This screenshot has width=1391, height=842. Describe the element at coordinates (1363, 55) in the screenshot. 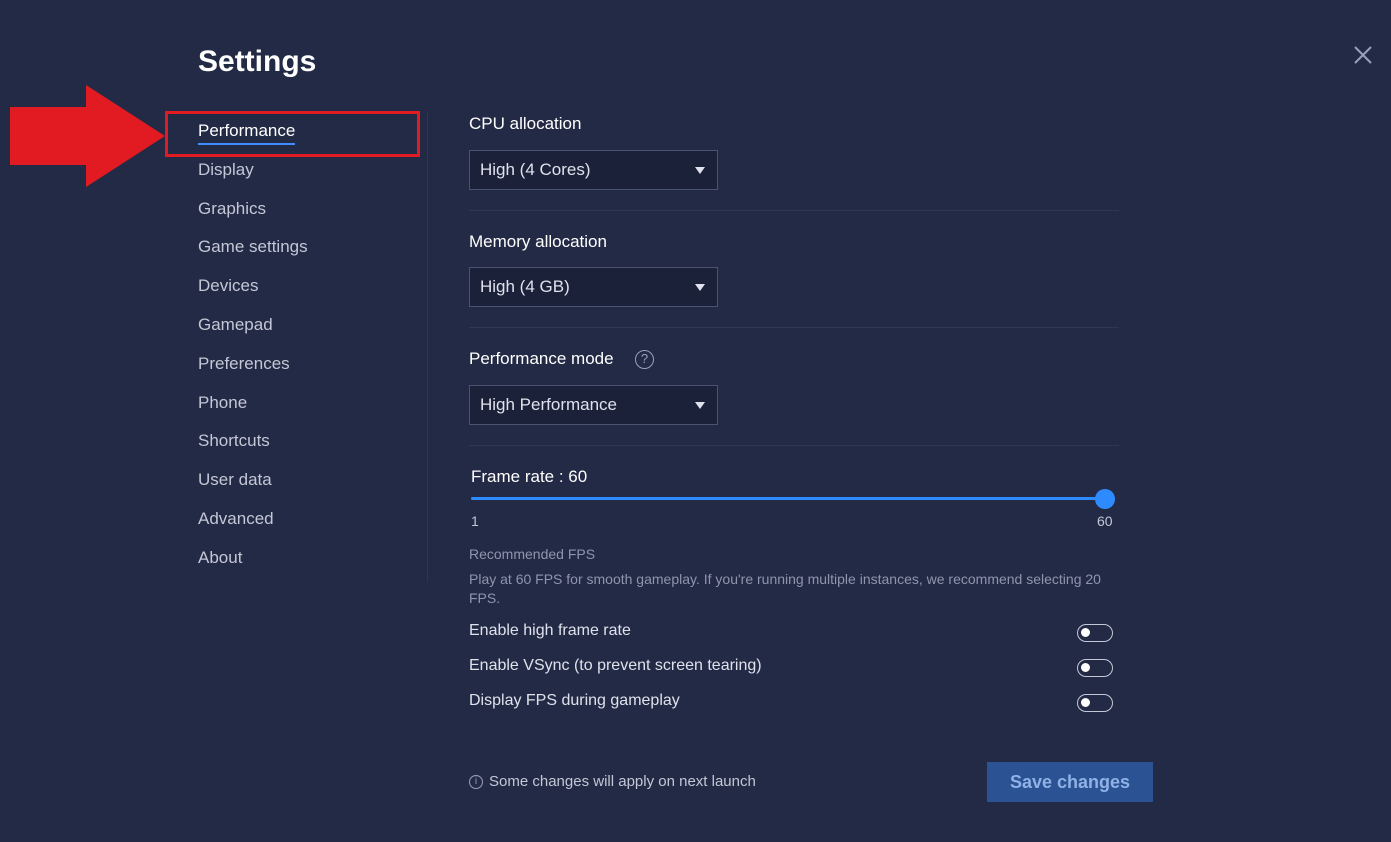

I see `close-icon` at that location.